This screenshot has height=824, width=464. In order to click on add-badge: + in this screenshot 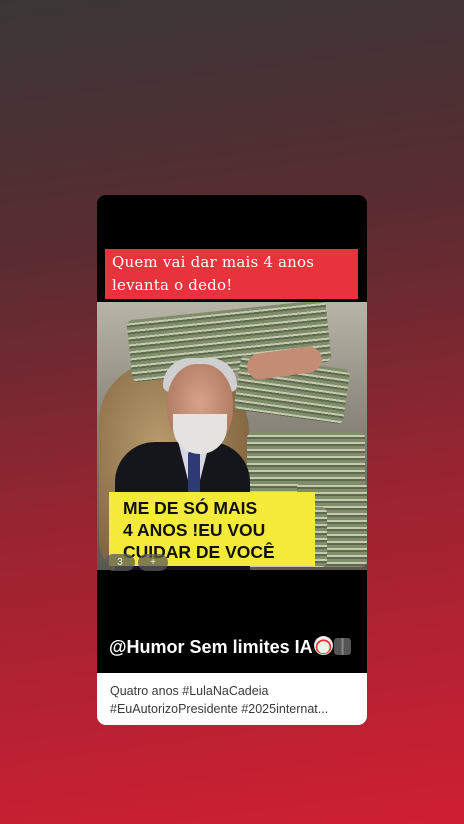, I will do `click(153, 562)`.